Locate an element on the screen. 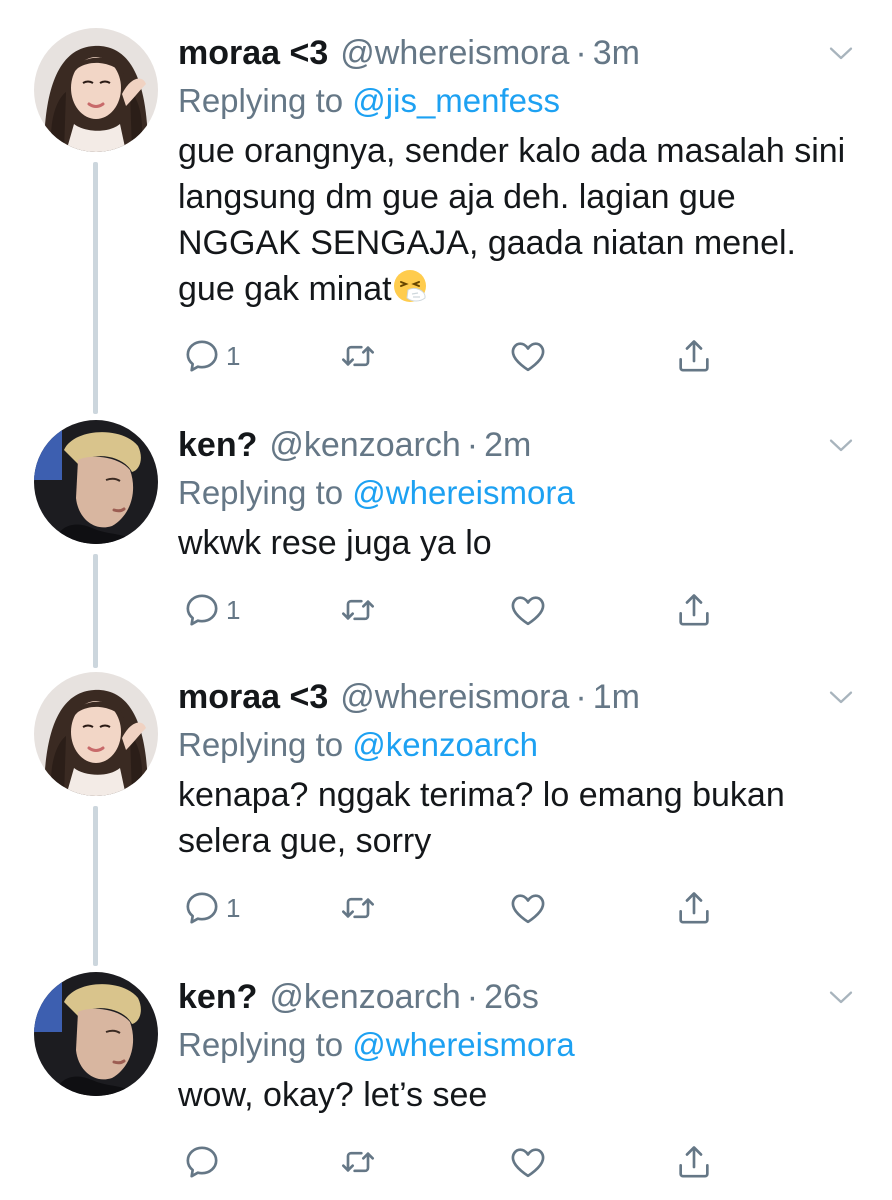 This screenshot has width=892, height=1200. replying-to: Replying to @jis_menfess is located at coordinates (520, 101).